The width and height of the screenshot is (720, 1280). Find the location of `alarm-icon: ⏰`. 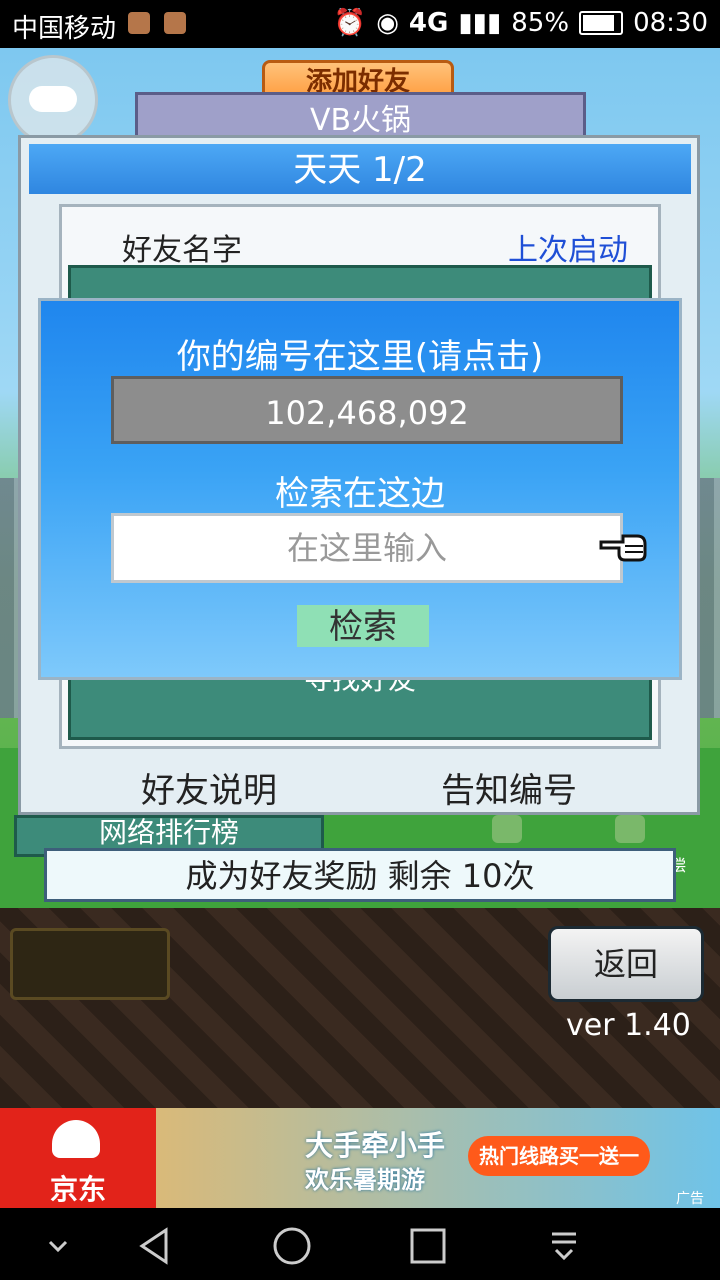

alarm-icon: ⏰ is located at coordinates (350, 23).